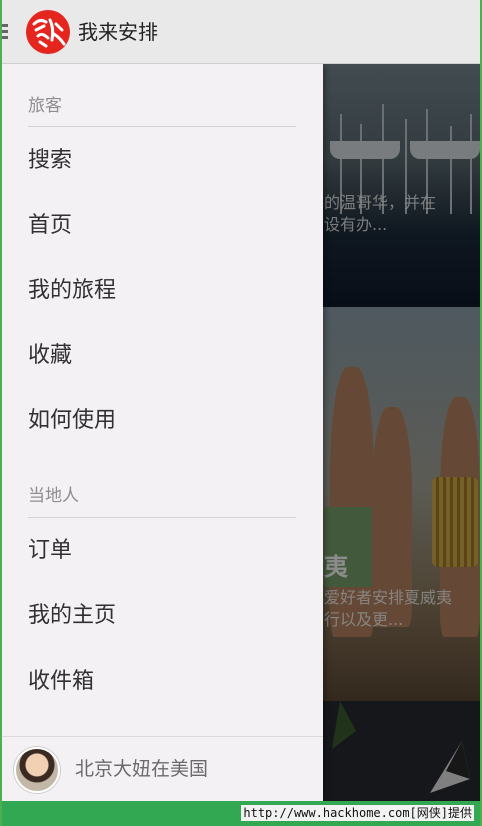 This screenshot has width=482, height=826. What do you see at coordinates (1, 413) in the screenshot?
I see `frame-border-left` at bounding box center [1, 413].